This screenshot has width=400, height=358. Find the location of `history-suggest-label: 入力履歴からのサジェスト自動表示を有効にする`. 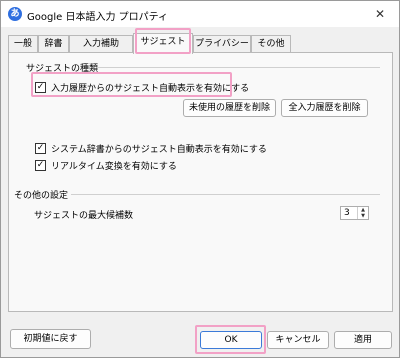

history-suggest-label: 入力履歴からのサジェスト自動表示を有効にする is located at coordinates (150, 88).